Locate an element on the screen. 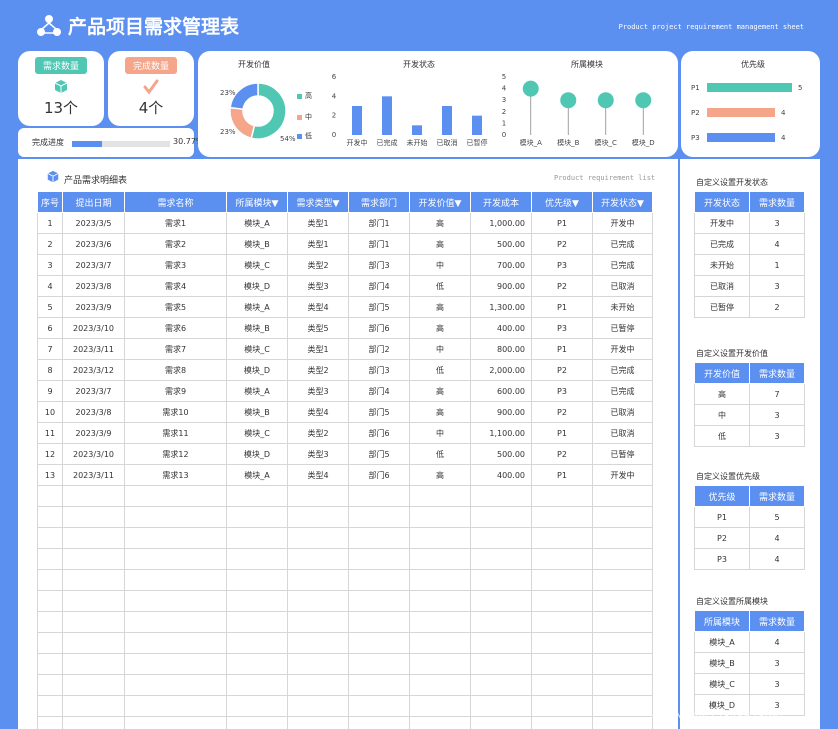 Image resolution: width=838 pixels, height=729 pixels. table-cell: 600.00 is located at coordinates (501, 391).